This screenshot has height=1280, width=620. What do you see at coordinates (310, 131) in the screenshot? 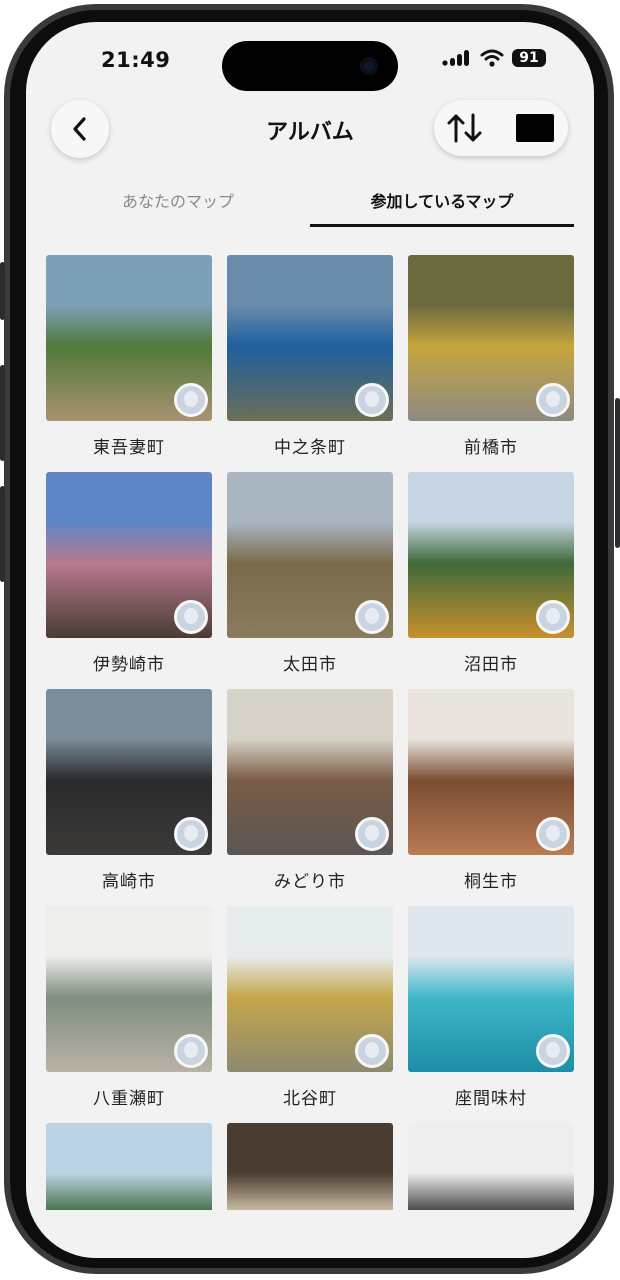
I see `navigation-bar: アルバム` at bounding box center [310, 131].